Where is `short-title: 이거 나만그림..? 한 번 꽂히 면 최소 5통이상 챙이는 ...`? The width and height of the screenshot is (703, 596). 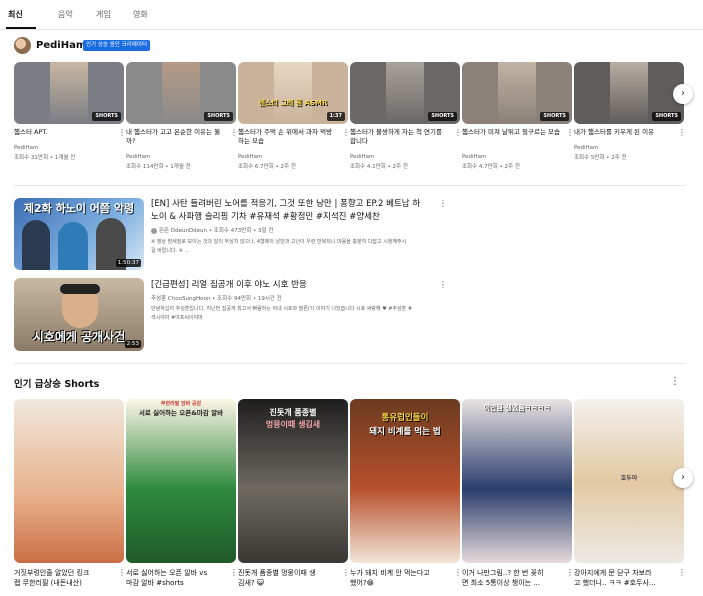 short-title: 이거 나만그림..? 한 번 꽂히 면 최소 5통이상 챙이는 ... is located at coordinates (512, 578).